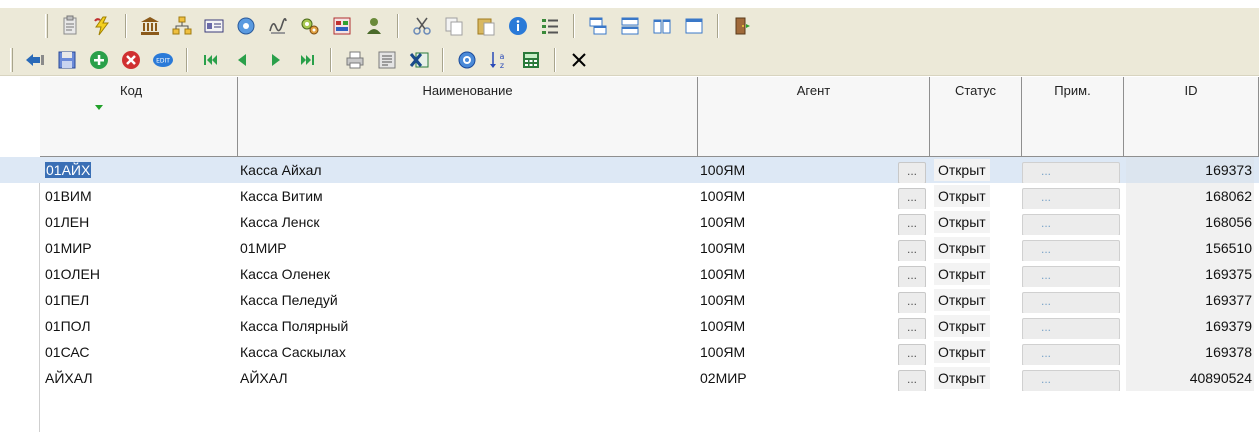 This screenshot has width=1259, height=432. I want to click on delete-icon, so click(131, 60).